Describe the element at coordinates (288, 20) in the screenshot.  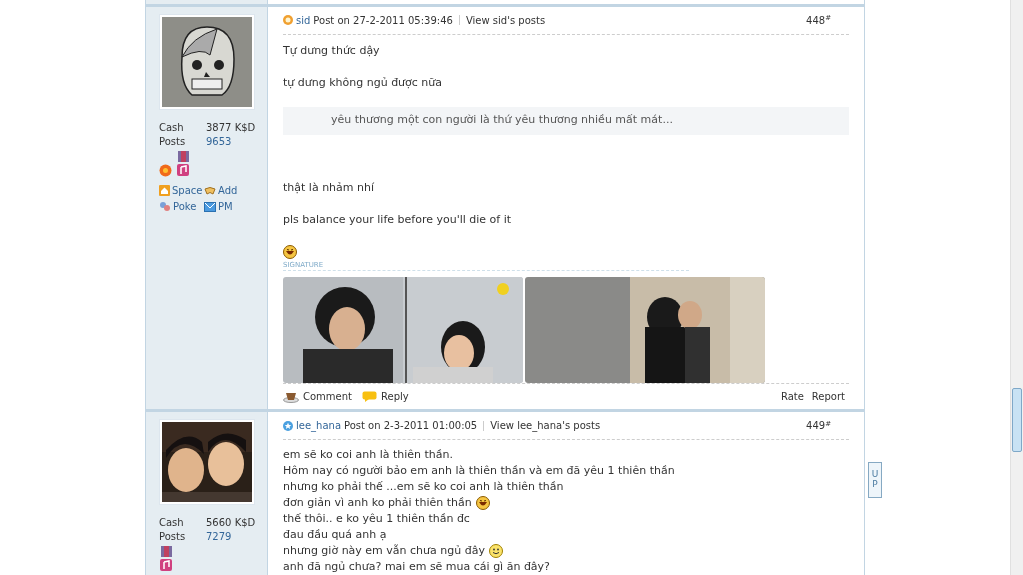
I see `sun-badge-icon` at that location.